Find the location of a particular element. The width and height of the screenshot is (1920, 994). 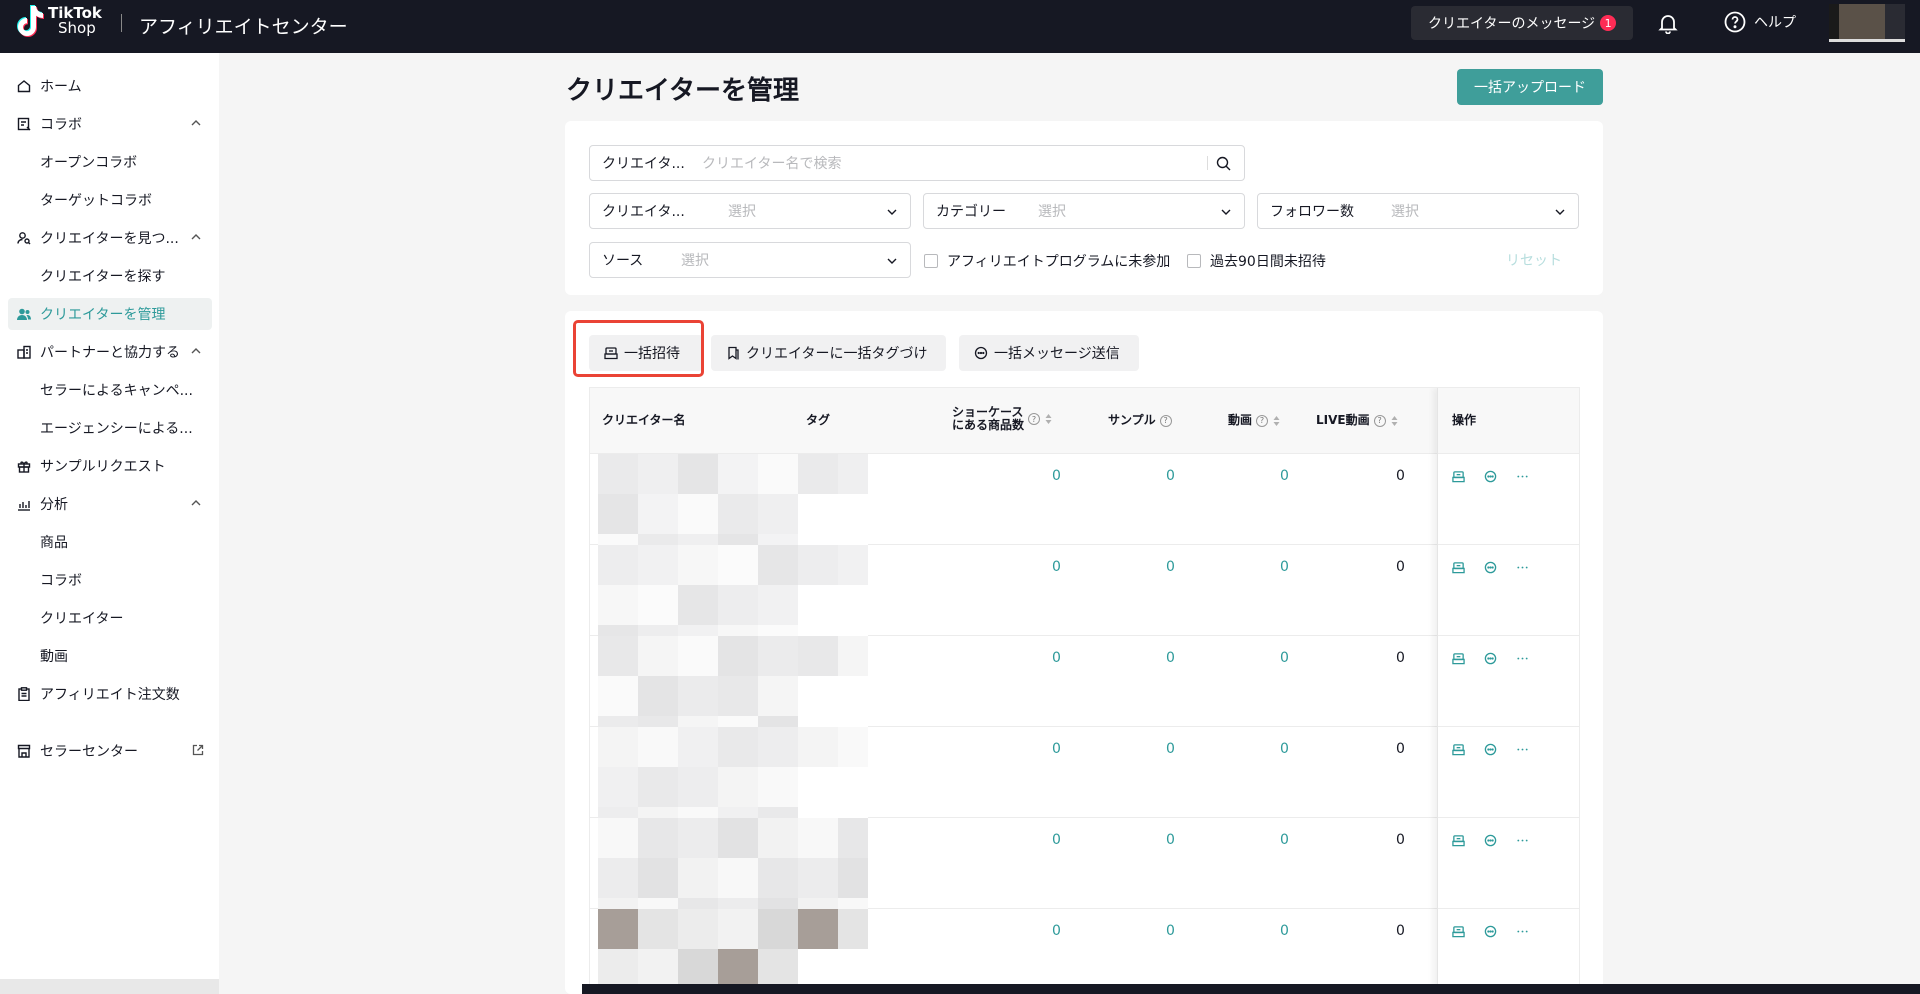

reset-button: リセット is located at coordinates (1534, 260).